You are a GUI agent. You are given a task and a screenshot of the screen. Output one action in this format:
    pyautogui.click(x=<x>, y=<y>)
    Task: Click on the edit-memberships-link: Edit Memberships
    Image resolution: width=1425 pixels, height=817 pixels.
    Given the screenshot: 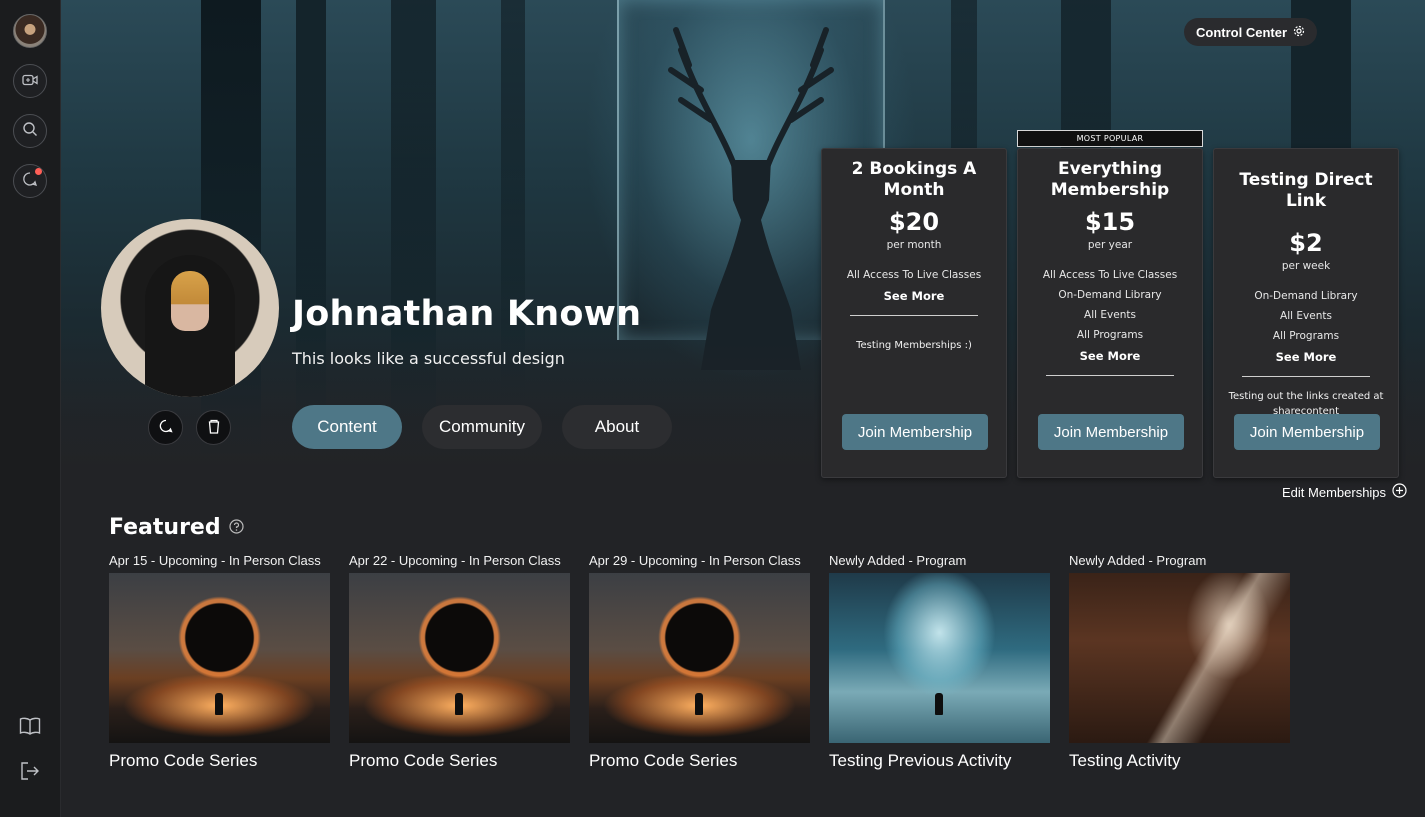 What is the action you would take?
    pyautogui.click(x=1344, y=492)
    